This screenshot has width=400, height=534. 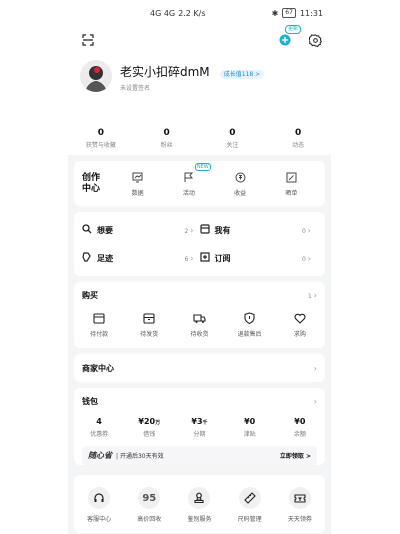 I want to click on creator-item-data: 数据, so click(x=138, y=184).